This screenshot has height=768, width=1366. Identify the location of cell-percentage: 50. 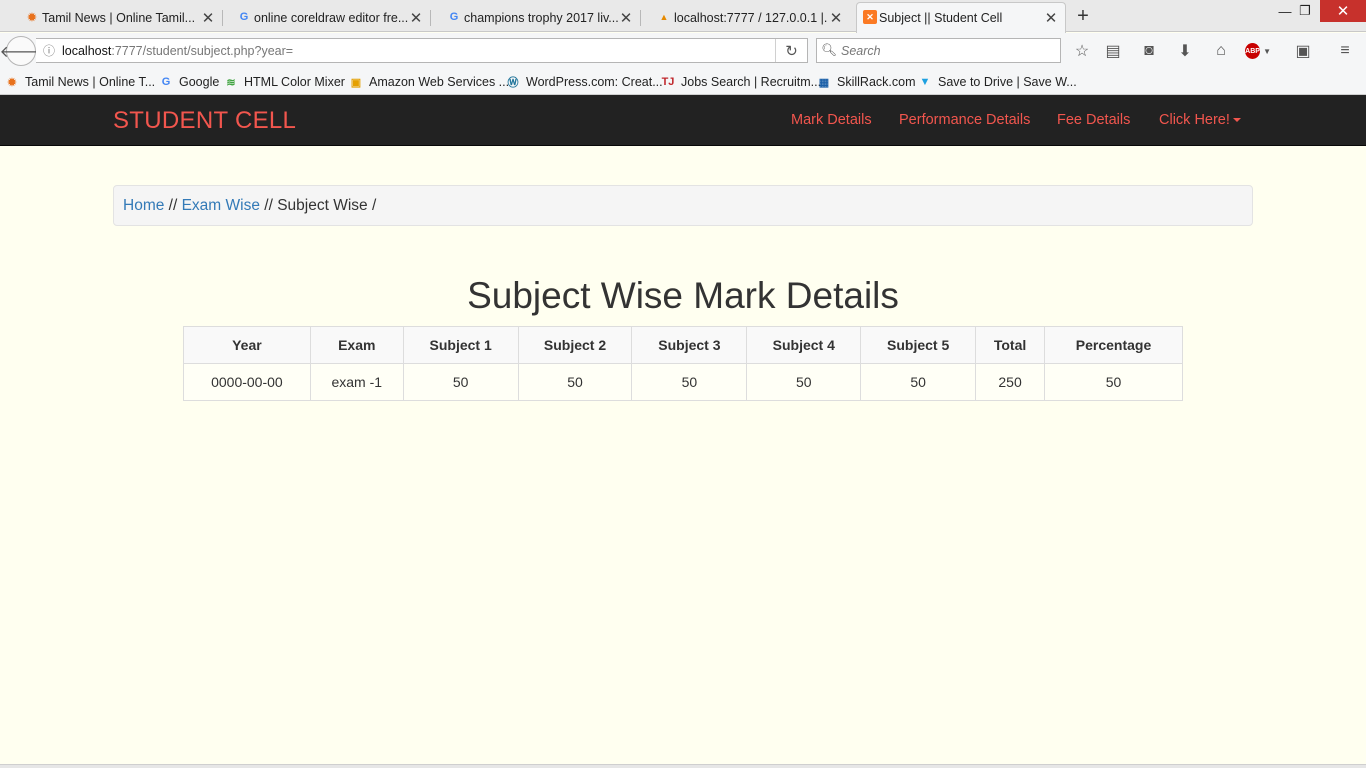
(1113, 382).